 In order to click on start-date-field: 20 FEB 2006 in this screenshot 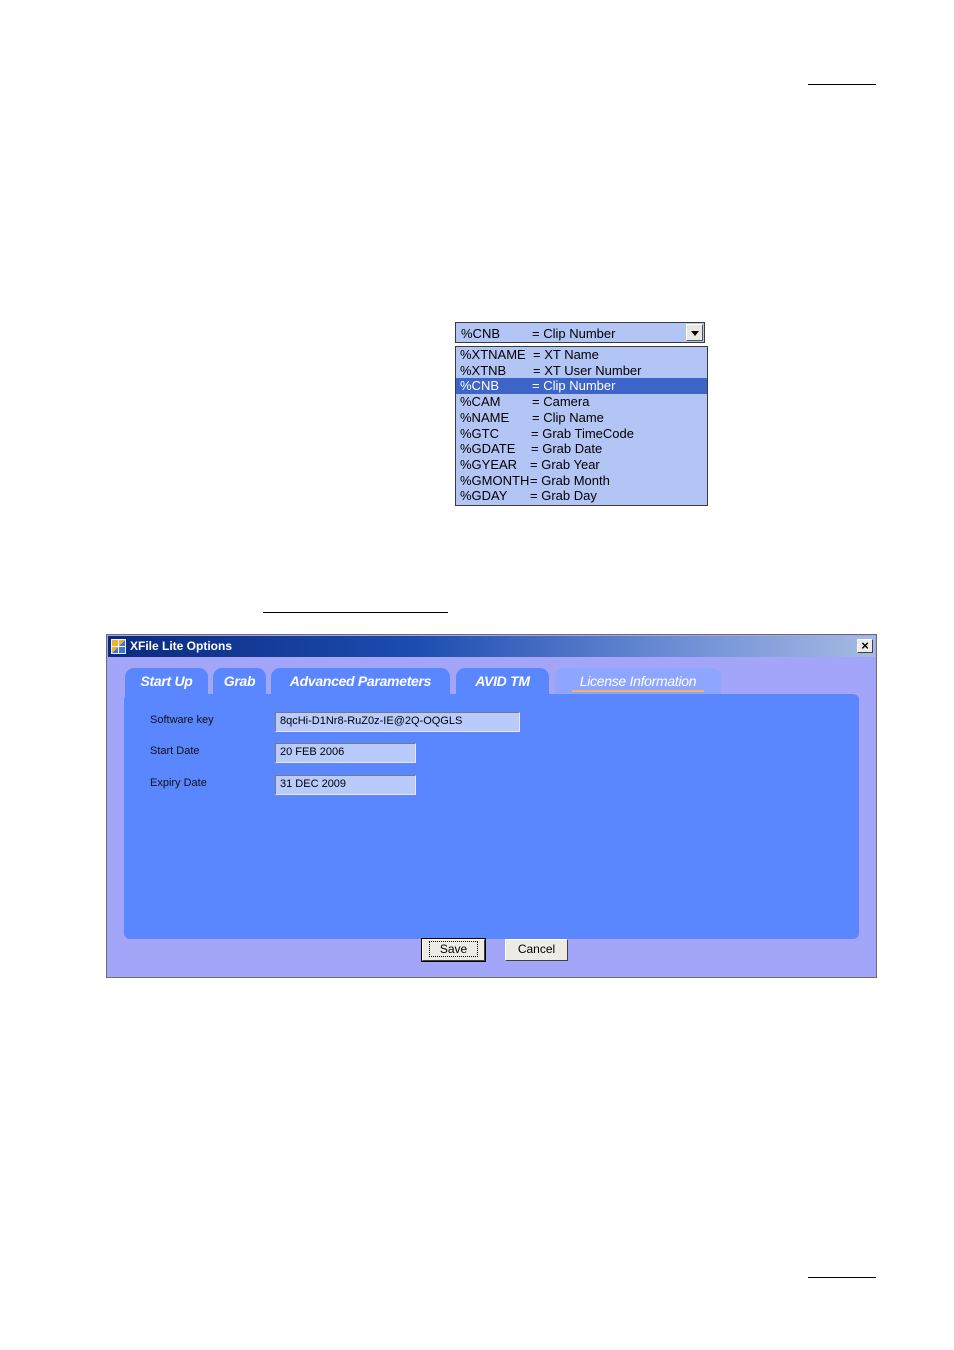, I will do `click(345, 753)`.